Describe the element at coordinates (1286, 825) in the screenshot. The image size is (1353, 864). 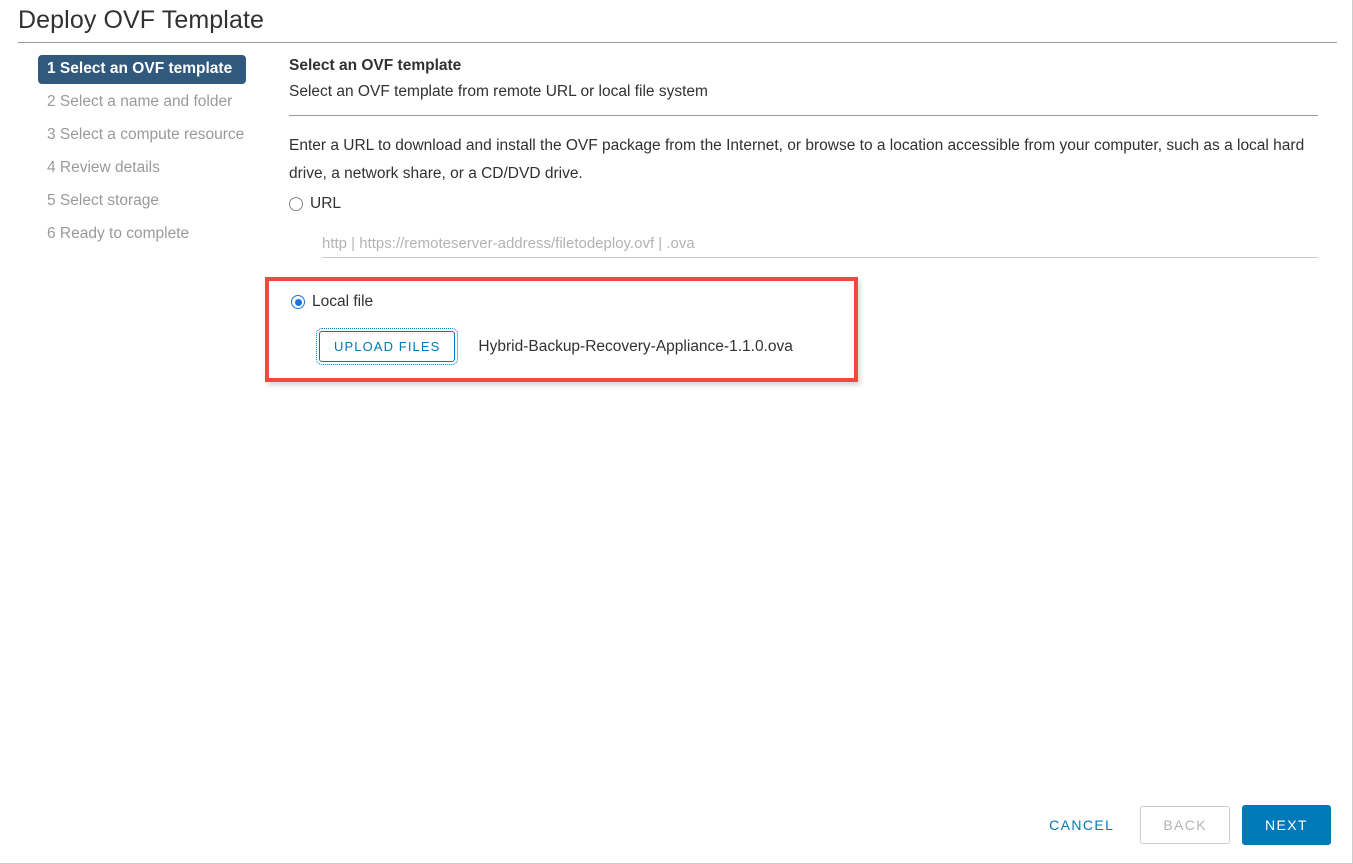
I see `next-button: NEXT` at that location.